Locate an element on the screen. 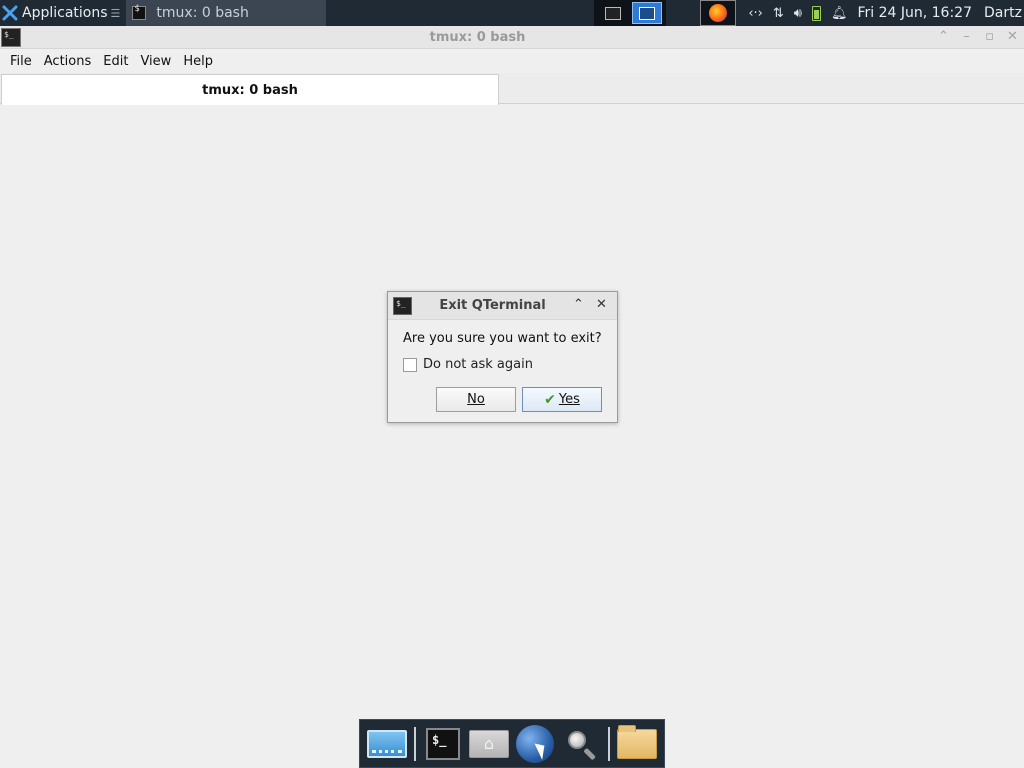 Image resolution: width=1024 pixels, height=768 pixels. checkmark-icon: ✔ is located at coordinates (550, 399).